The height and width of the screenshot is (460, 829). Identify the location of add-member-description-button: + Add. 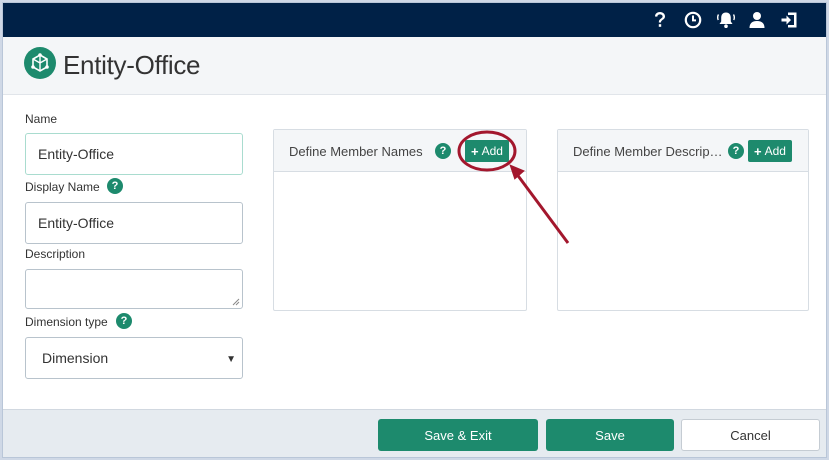
(770, 151).